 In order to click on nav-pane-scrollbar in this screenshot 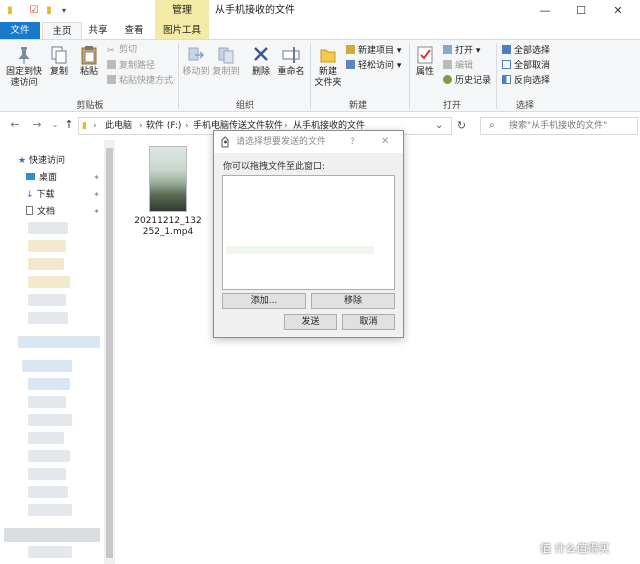, I will do `click(109, 352)`.